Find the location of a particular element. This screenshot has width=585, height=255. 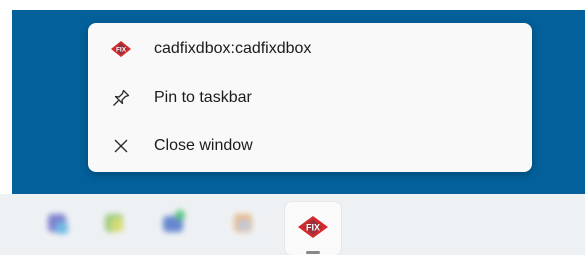

jump-list-app-item: FIX cadfixdbox:cadfixdbox is located at coordinates (310, 49).